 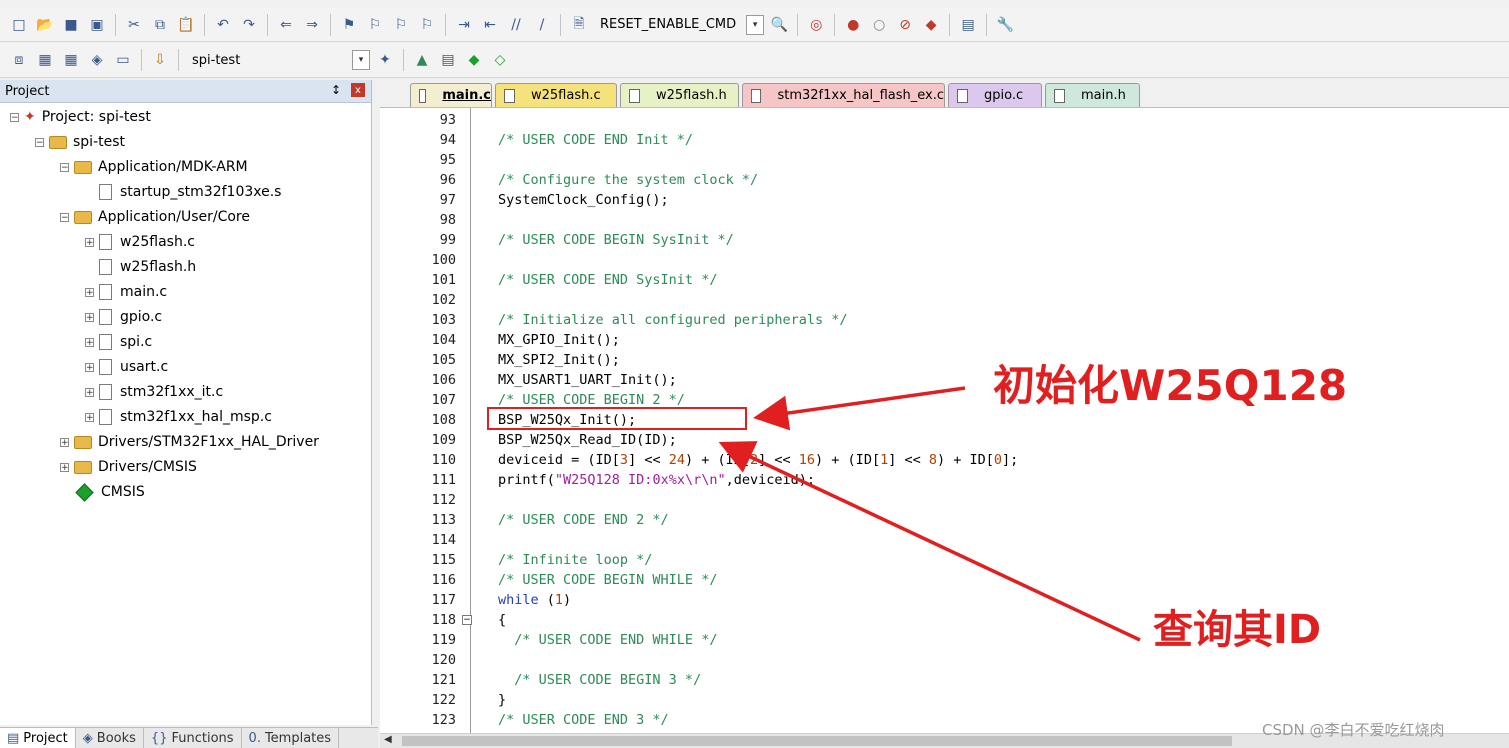 I want to click on stop-build-icon: ▭, so click(x=123, y=60).